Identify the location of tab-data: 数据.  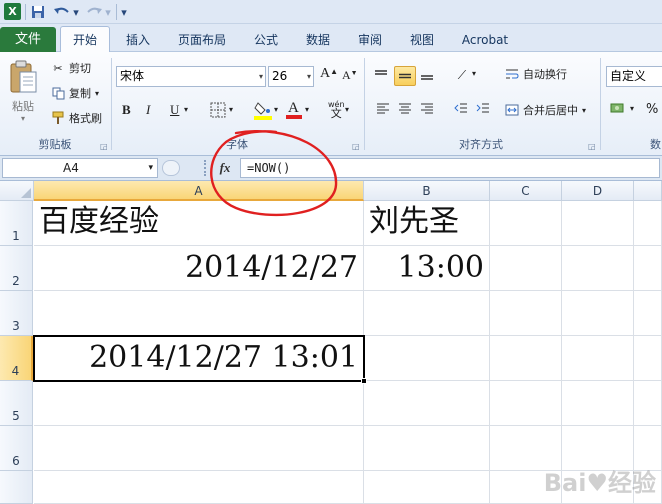
(318, 40).